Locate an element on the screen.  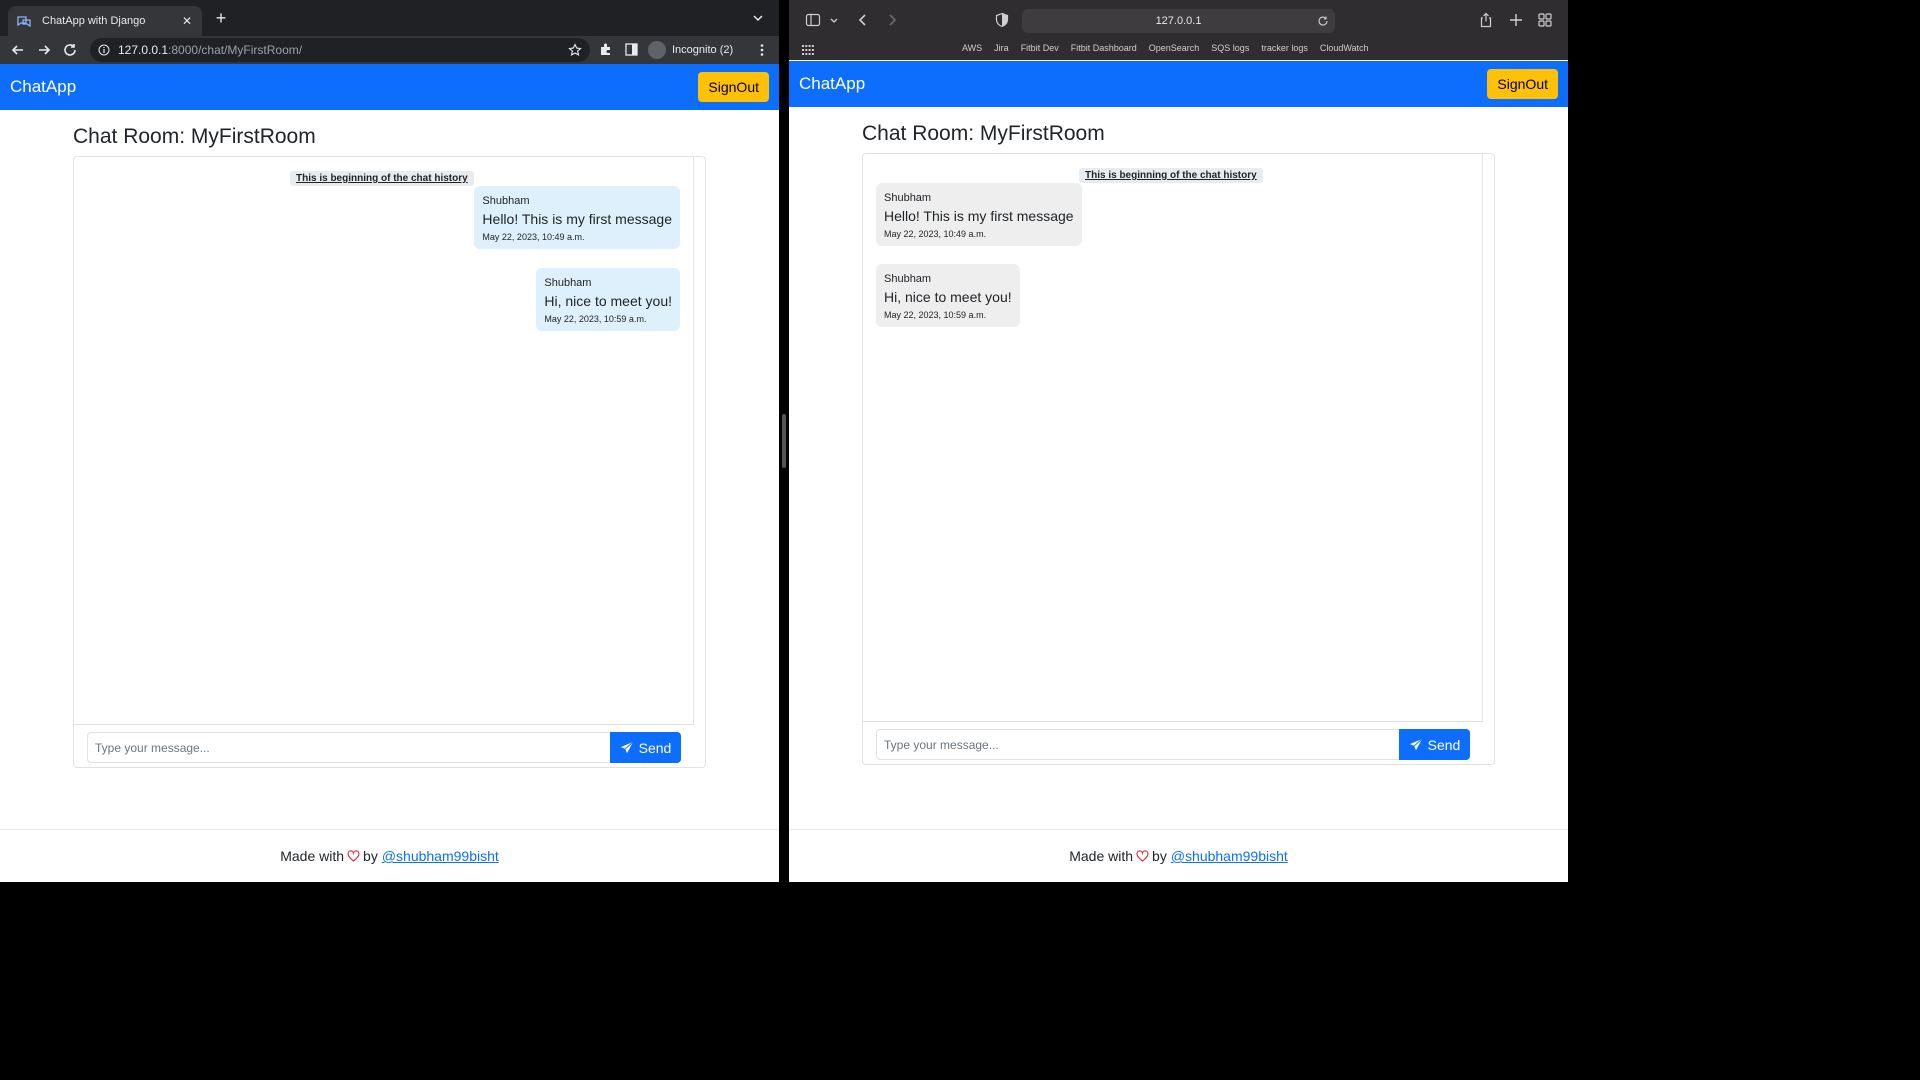
bookmark-item: Fitbit Dashboard is located at coordinates (1104, 48).